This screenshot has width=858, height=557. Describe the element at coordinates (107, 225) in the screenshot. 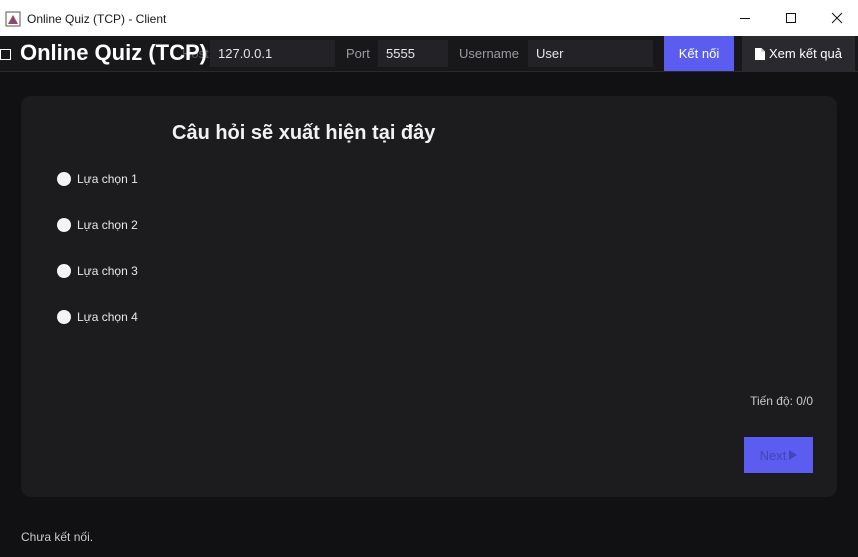

I see `answer-option-label: Lựa chọn 2` at that location.